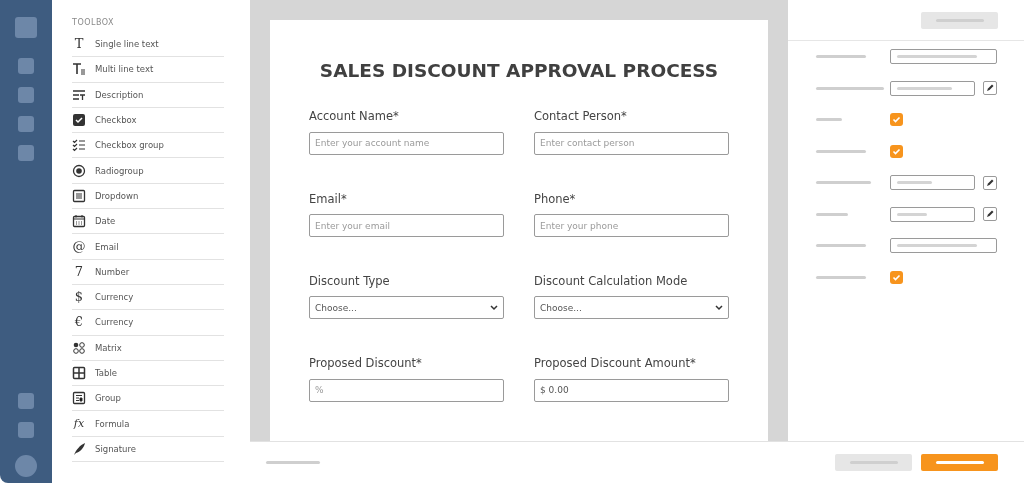 This screenshot has height=483, width=1024. What do you see at coordinates (79, 44) in the screenshot?
I see `toolbox-icon: T` at bounding box center [79, 44].